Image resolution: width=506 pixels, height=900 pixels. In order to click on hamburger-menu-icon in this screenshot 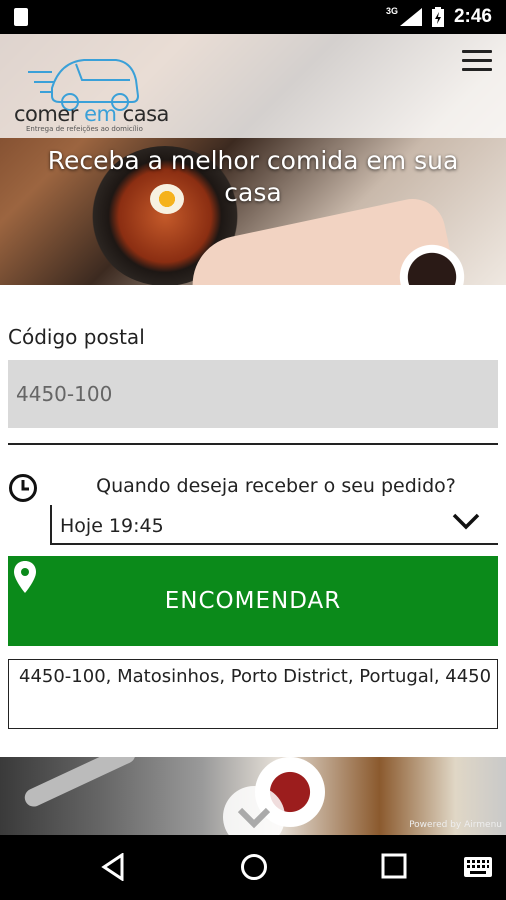, I will do `click(477, 61)`.